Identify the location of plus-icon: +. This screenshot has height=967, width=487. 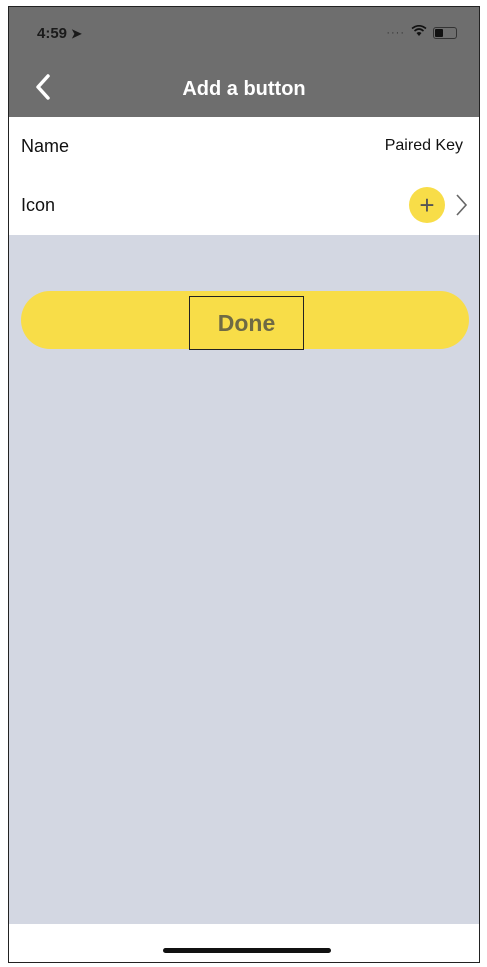
(427, 205).